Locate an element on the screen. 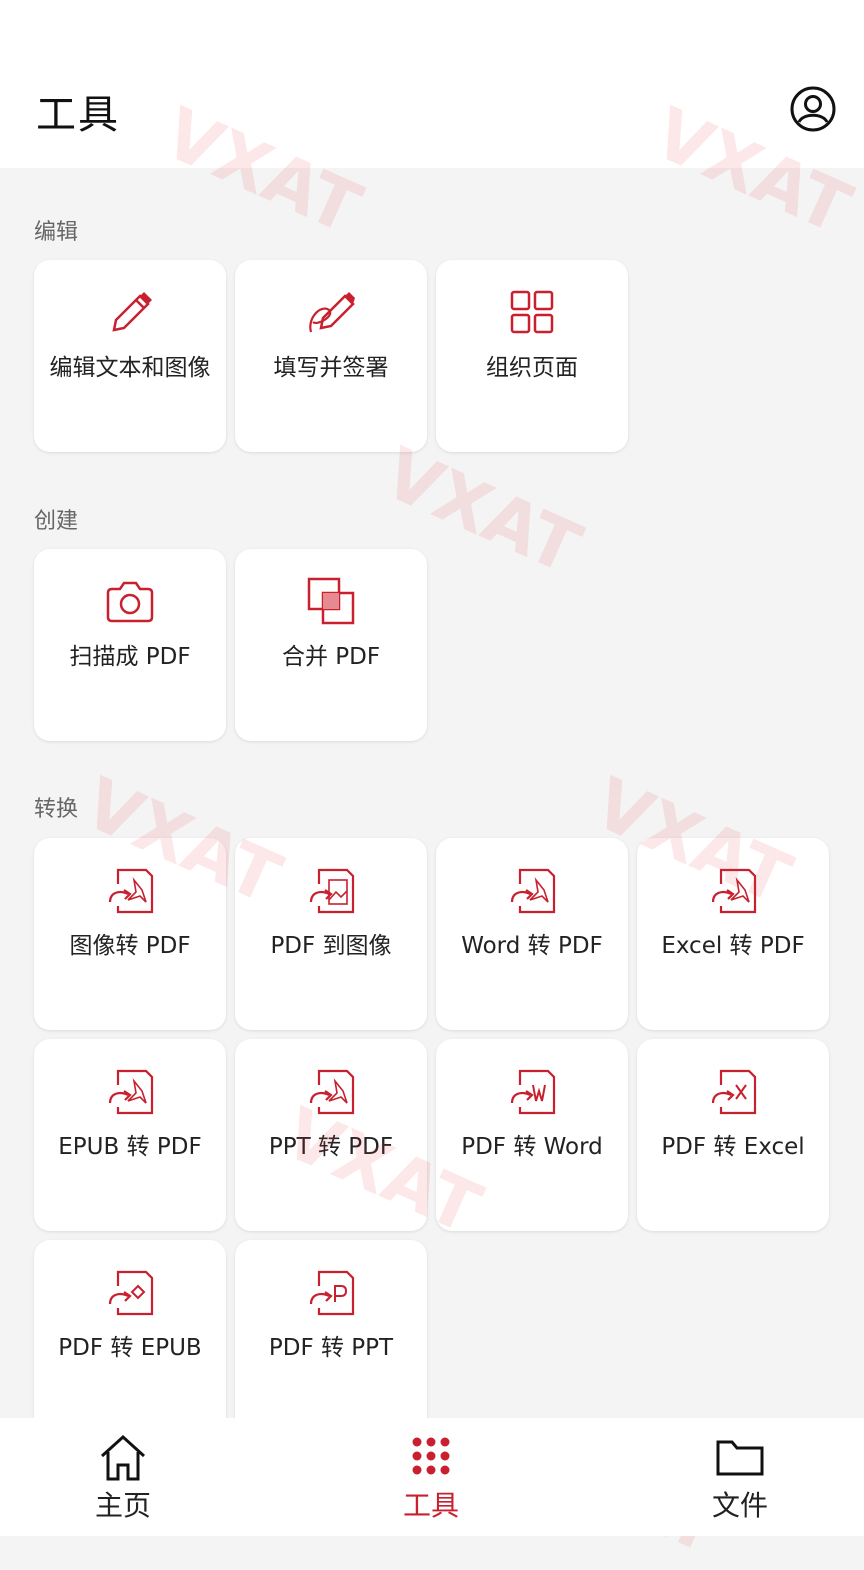 The height and width of the screenshot is (1570, 864). tool-word-to-pdf: Word 转 PDF is located at coordinates (532, 934).